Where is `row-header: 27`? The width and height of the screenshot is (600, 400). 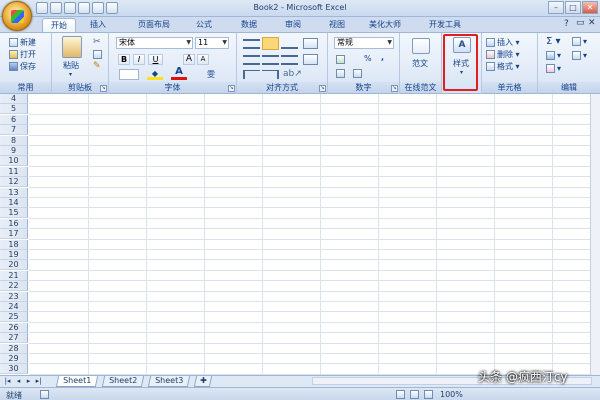 row-header: 27 is located at coordinates (14, 338).